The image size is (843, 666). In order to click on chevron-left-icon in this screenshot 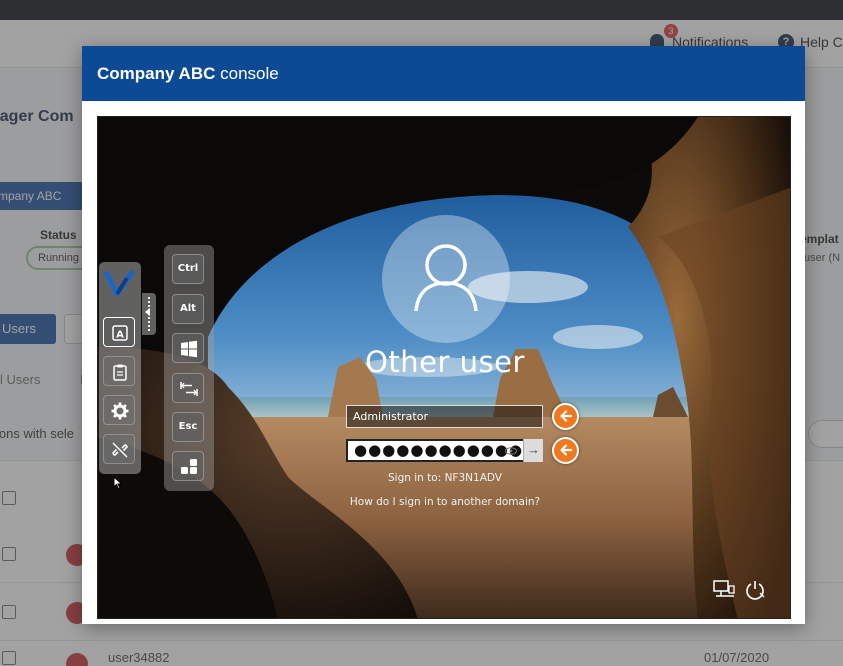, I will do `click(147, 312)`.